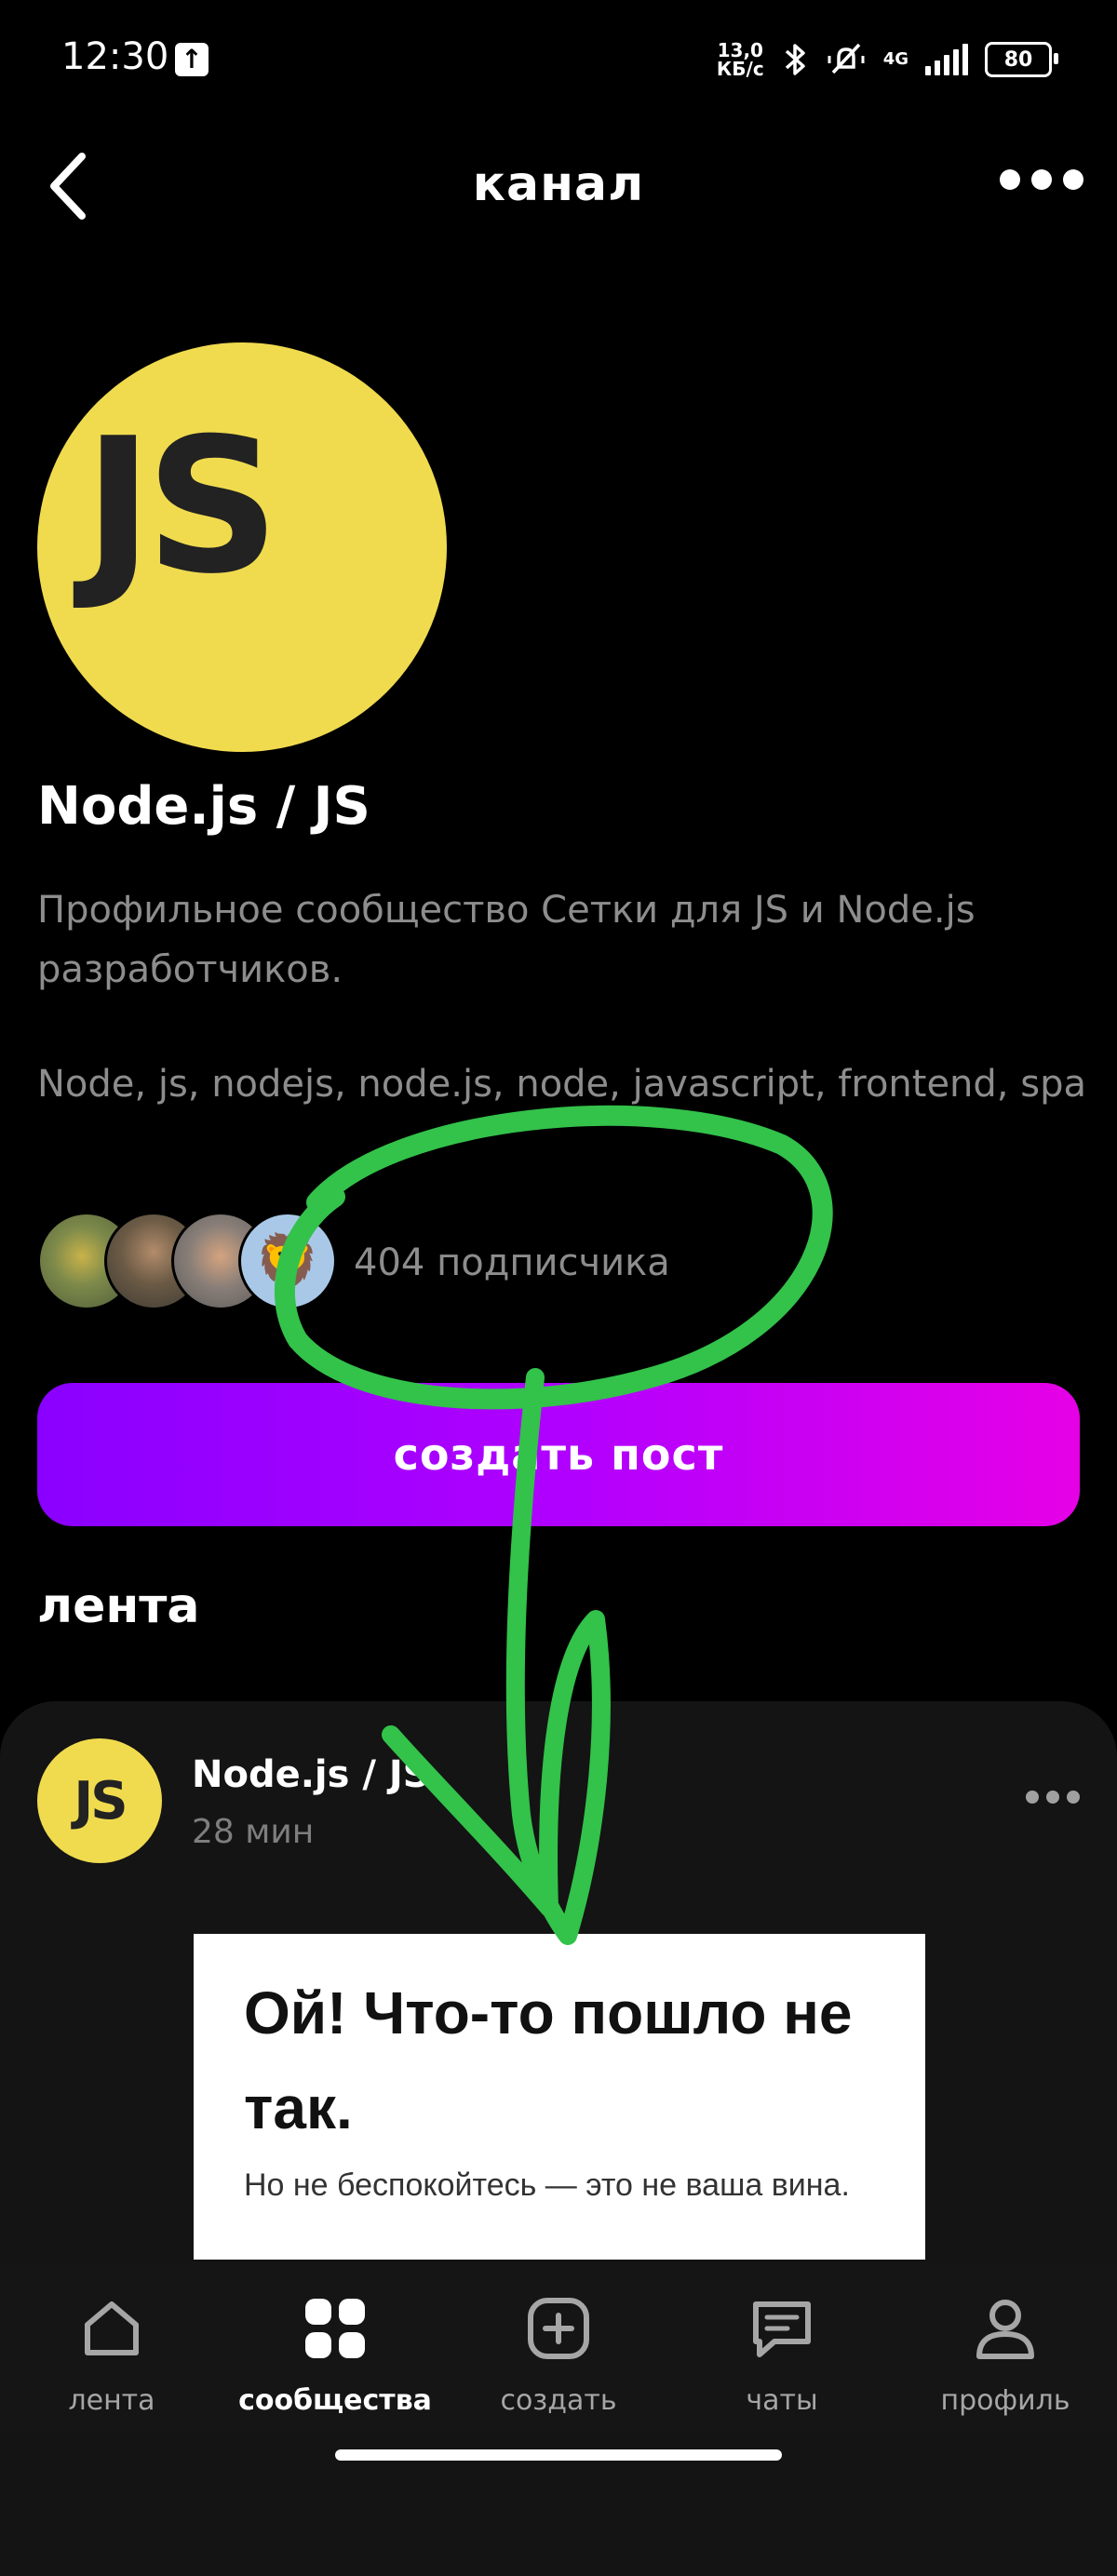 This screenshot has height=2576, width=1117. What do you see at coordinates (740, 59) in the screenshot?
I see `network-speed: 13,0 КБ/с` at bounding box center [740, 59].